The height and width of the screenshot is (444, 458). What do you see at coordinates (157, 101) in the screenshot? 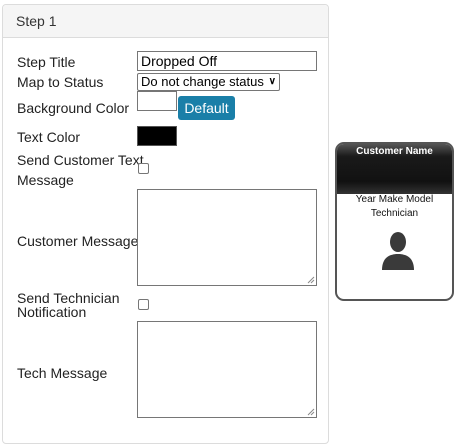
I see `background-color-picker` at bounding box center [157, 101].